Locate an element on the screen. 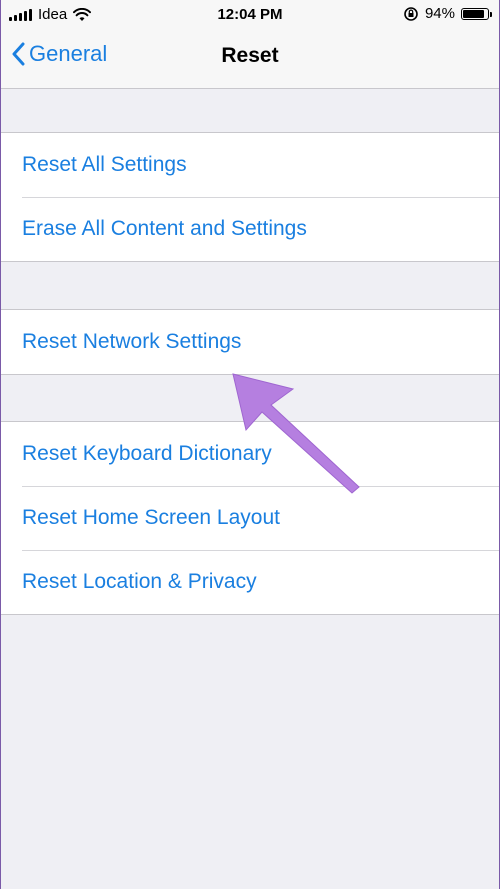  status-bar: Idea 12:04 PM 94% is located at coordinates (250, 15).